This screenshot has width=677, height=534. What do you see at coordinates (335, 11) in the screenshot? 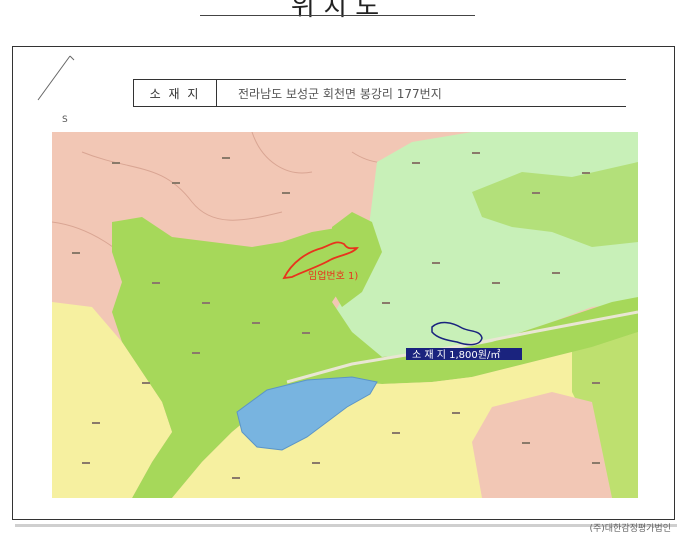
I see `page-title: 위 치 도` at bounding box center [335, 11].